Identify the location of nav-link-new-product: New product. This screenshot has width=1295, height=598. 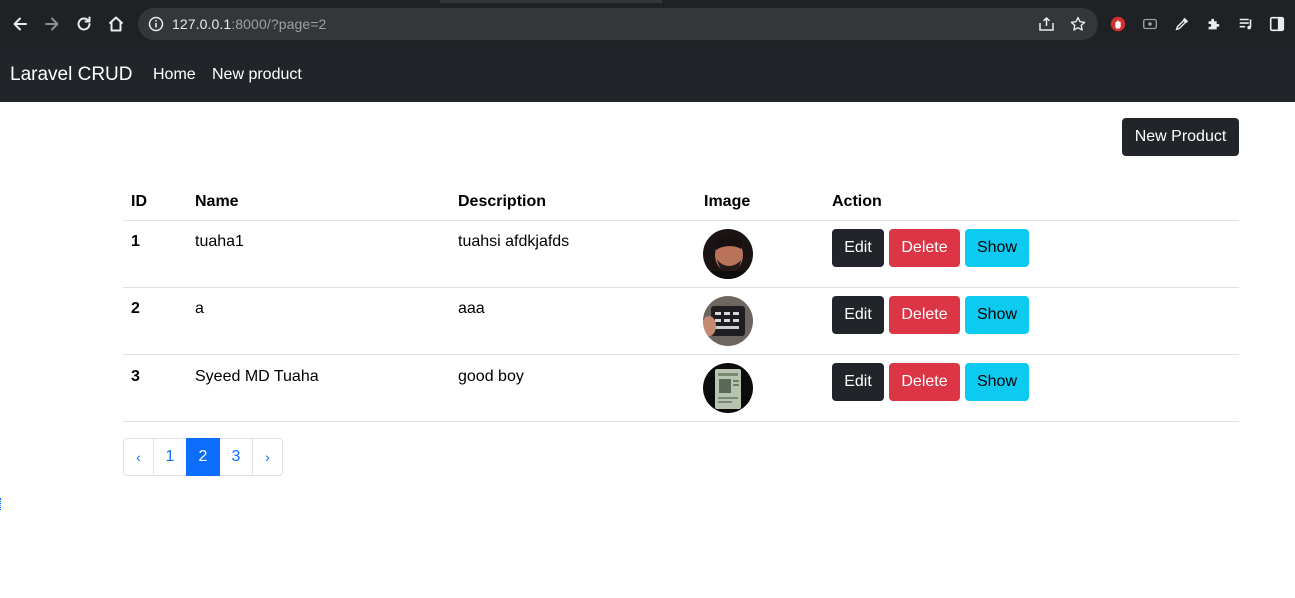
(257, 75).